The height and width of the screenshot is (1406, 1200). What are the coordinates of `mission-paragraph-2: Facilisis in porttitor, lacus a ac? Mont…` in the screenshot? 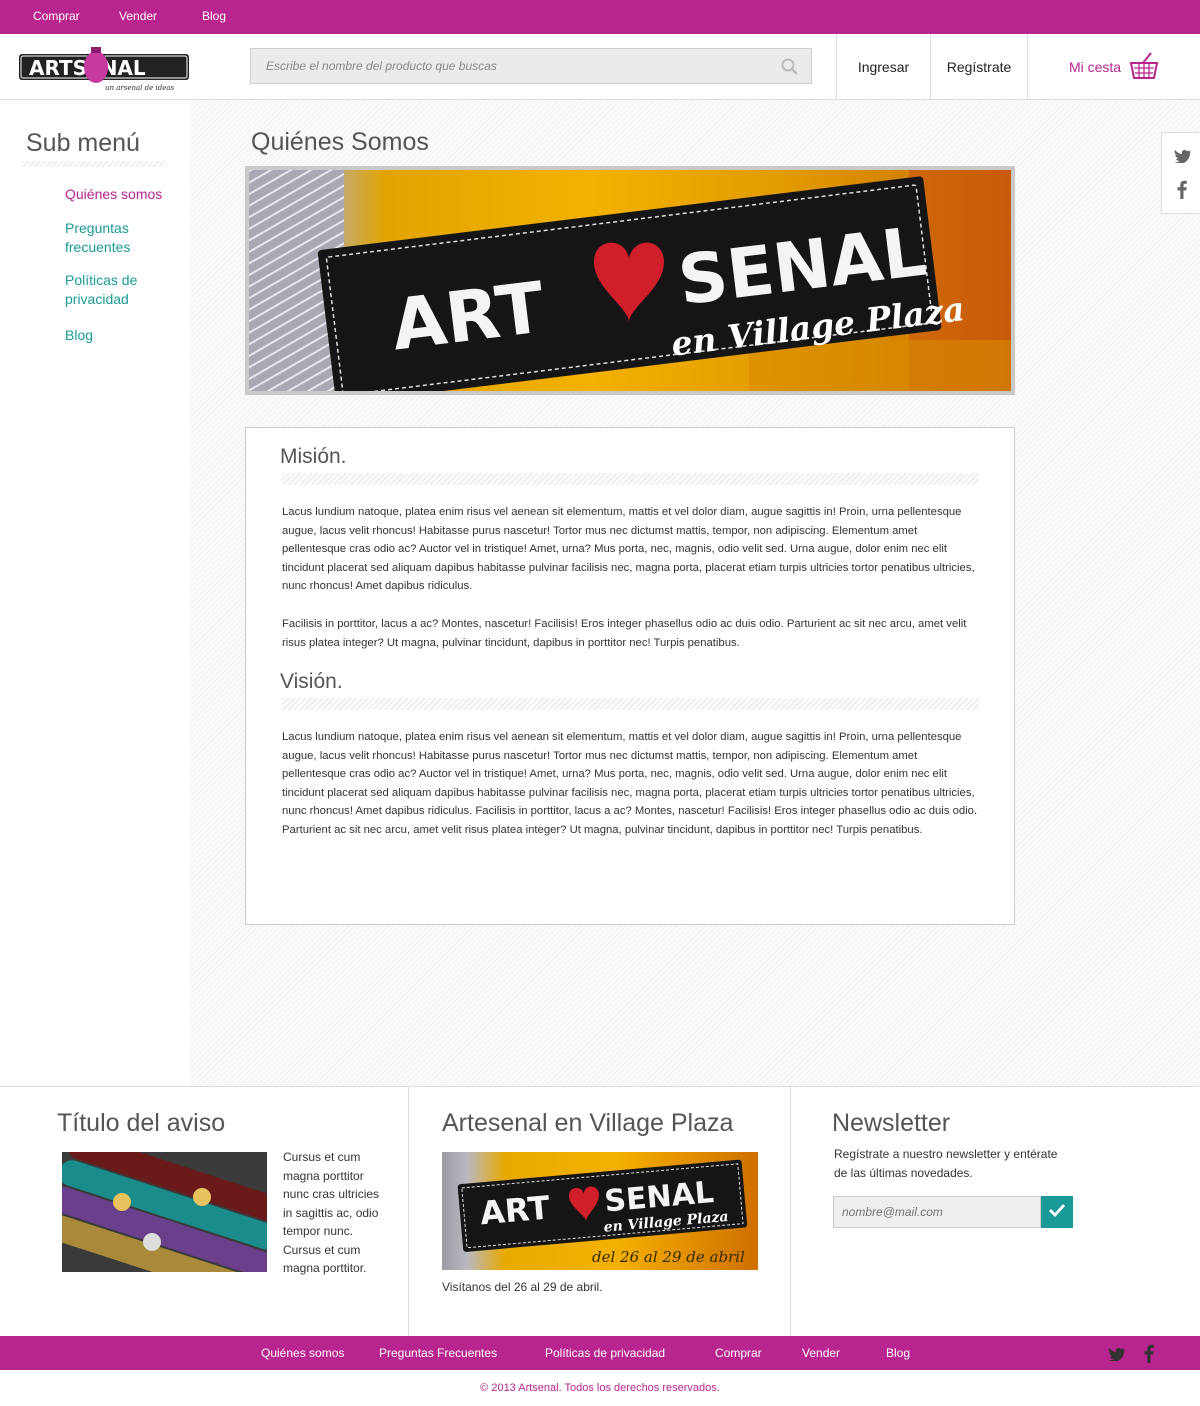 It's located at (624, 633).